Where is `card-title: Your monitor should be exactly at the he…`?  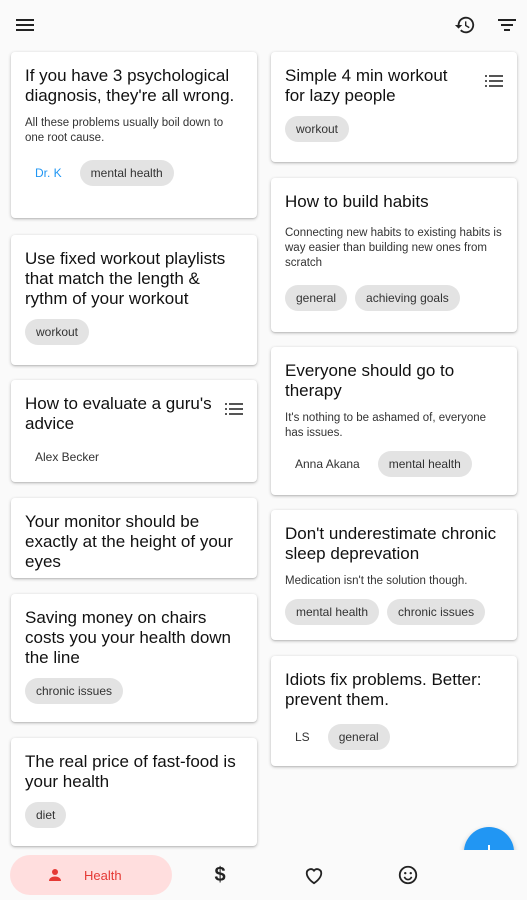
card-title: Your monitor should be exactly at the he… is located at coordinates (129, 541).